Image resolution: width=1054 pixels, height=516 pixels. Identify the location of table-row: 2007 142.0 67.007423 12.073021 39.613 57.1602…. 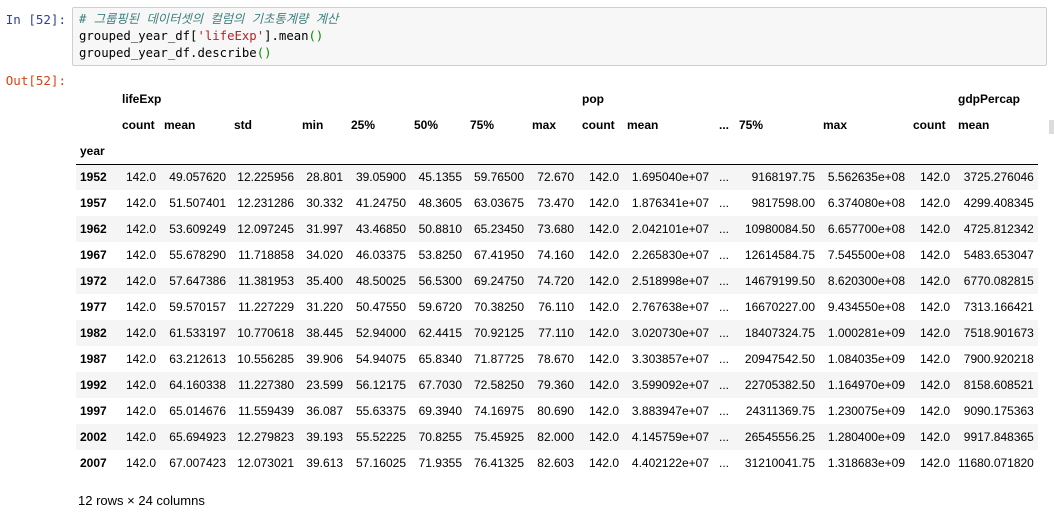
(557, 463).